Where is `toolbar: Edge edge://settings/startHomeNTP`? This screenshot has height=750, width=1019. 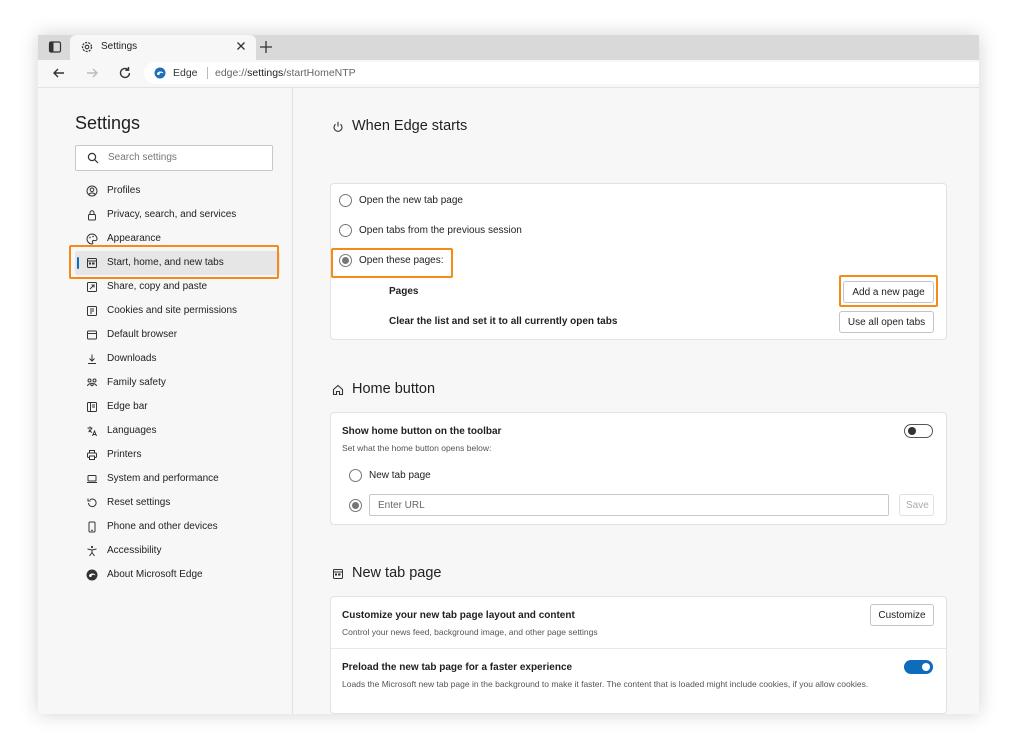
toolbar: Edge edge://settings/startHomeNTP is located at coordinates (508, 74).